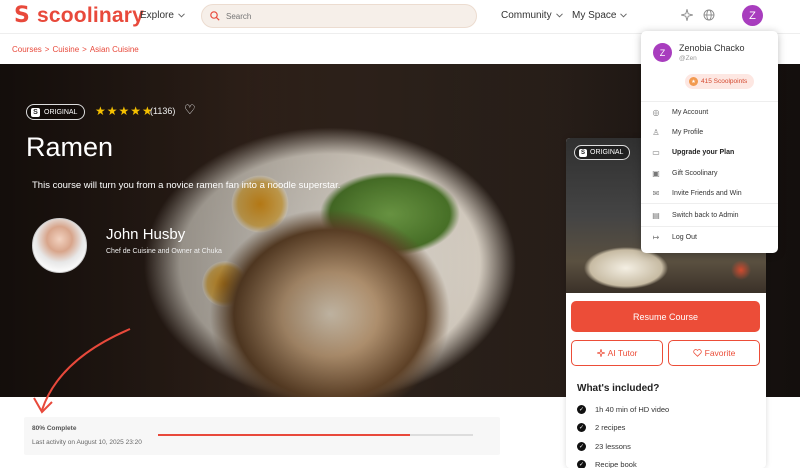 The height and width of the screenshot is (468, 800). I want to click on breadcrumb: Courses > Cuisine > Asian Cuisine, so click(75, 49).